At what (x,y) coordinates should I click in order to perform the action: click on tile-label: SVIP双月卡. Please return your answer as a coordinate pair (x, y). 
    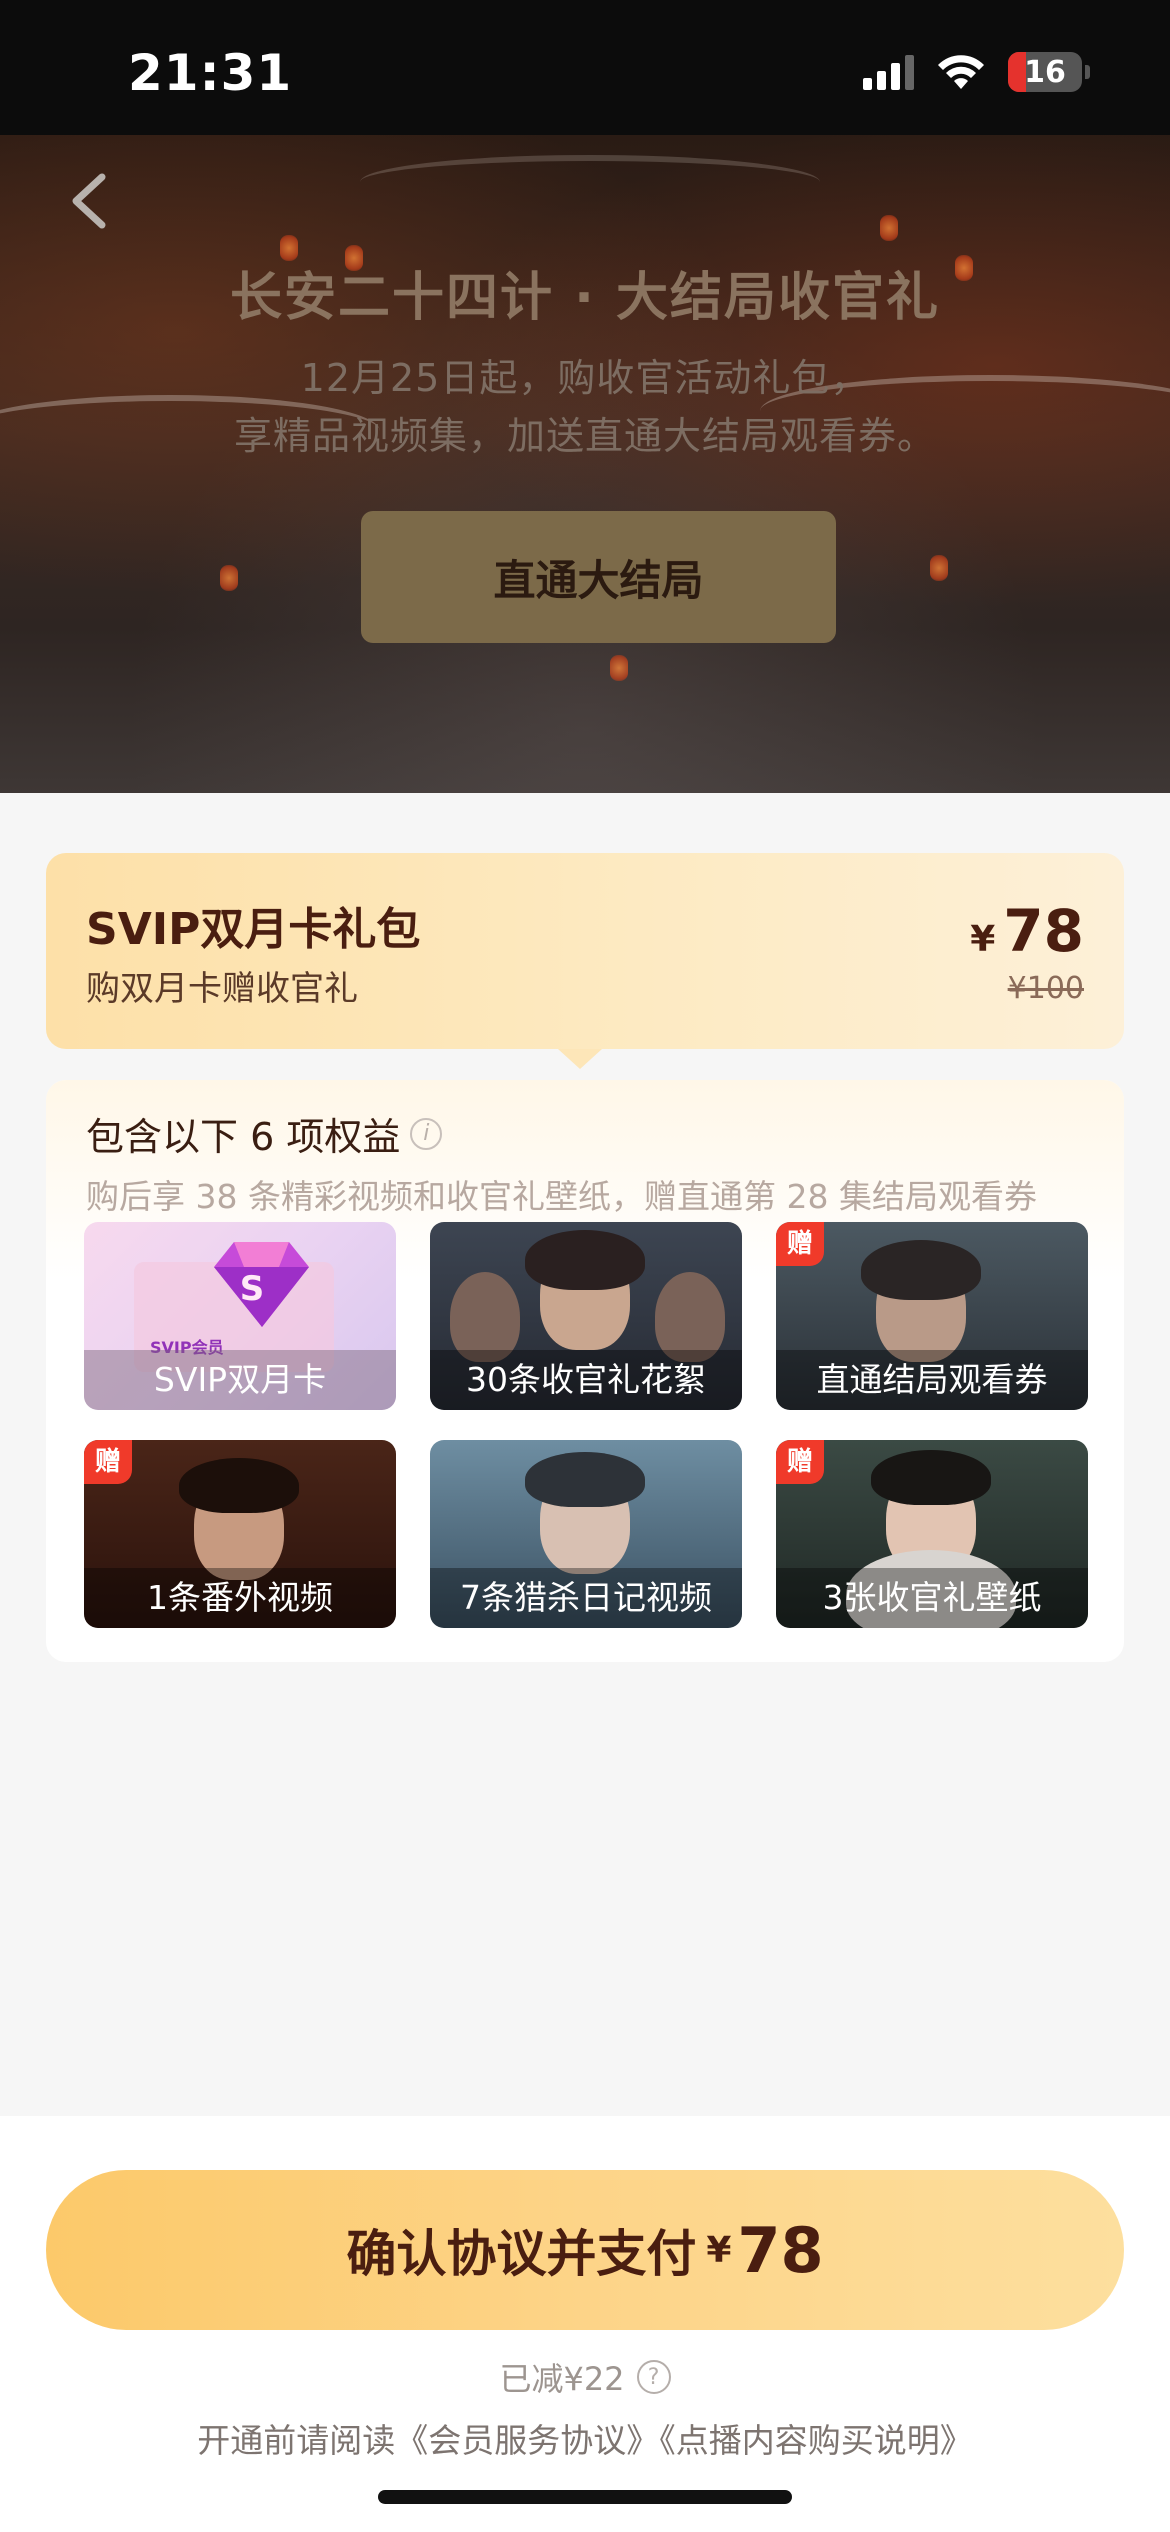
    Looking at the image, I should click on (240, 1380).